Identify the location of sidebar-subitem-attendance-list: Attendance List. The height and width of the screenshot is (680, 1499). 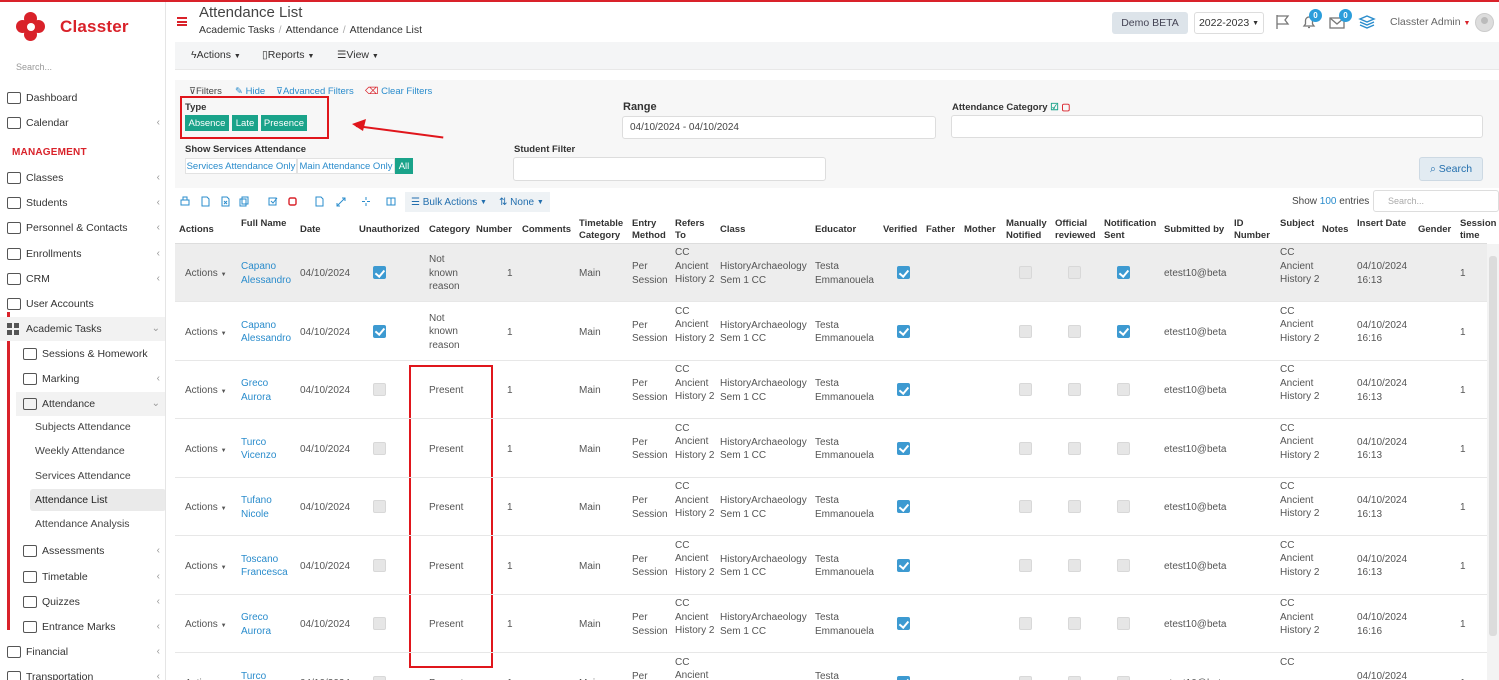
(97, 500).